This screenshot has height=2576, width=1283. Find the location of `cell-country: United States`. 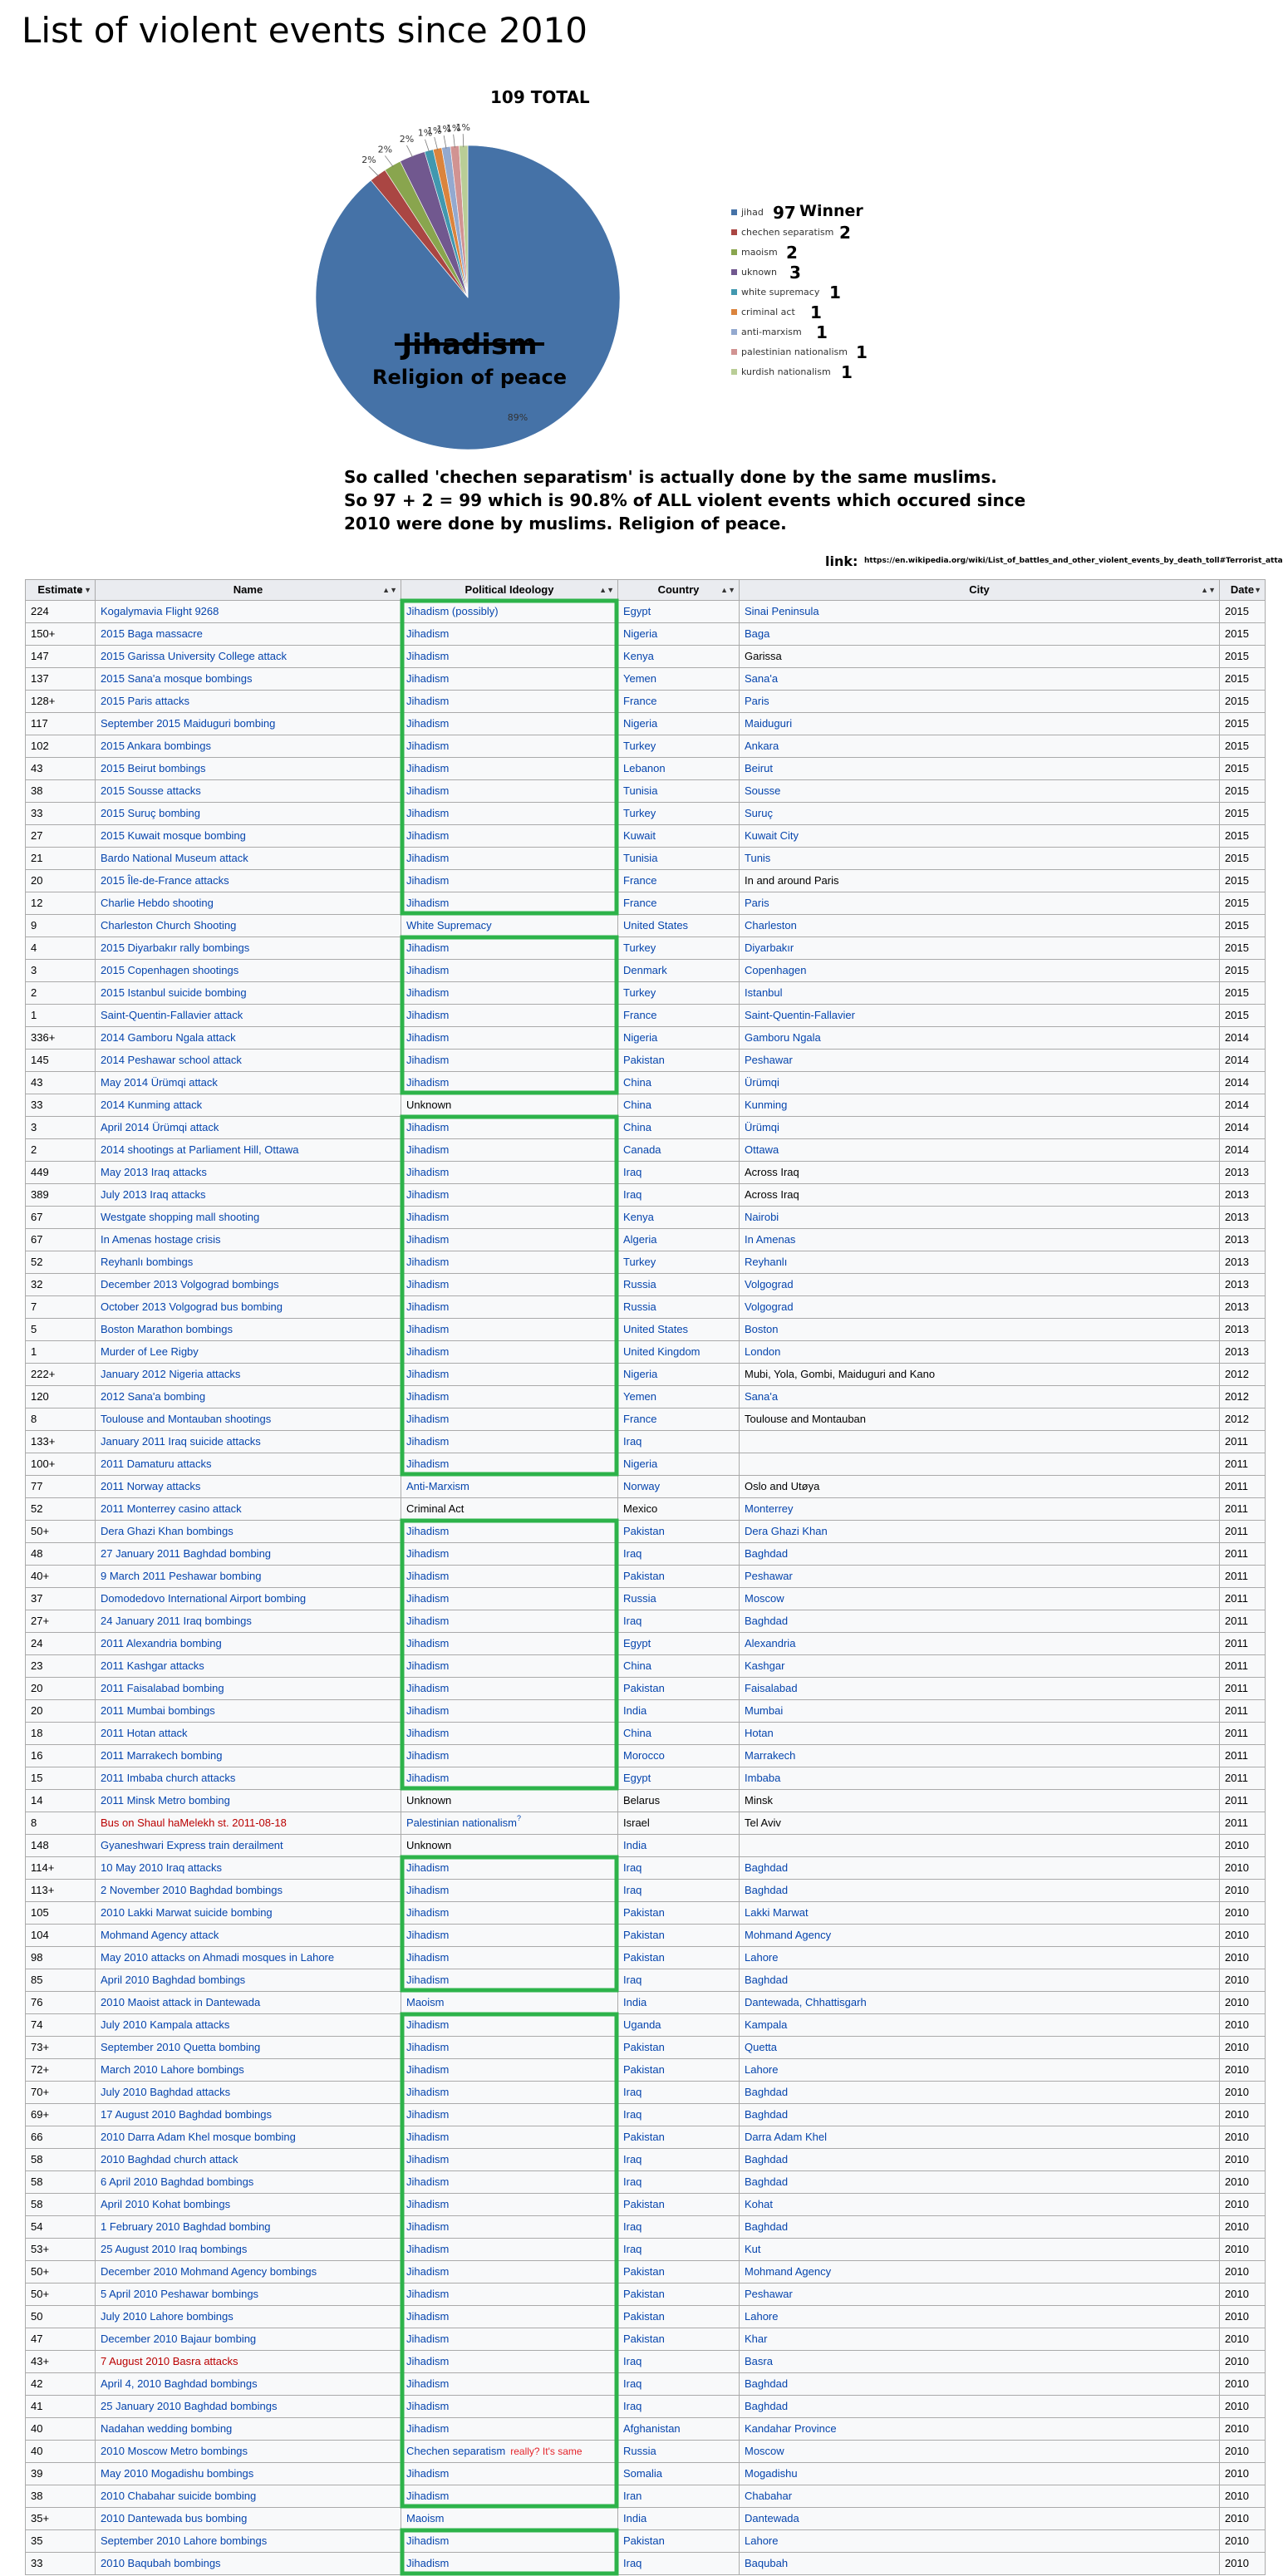

cell-country: United States is located at coordinates (678, 1329).